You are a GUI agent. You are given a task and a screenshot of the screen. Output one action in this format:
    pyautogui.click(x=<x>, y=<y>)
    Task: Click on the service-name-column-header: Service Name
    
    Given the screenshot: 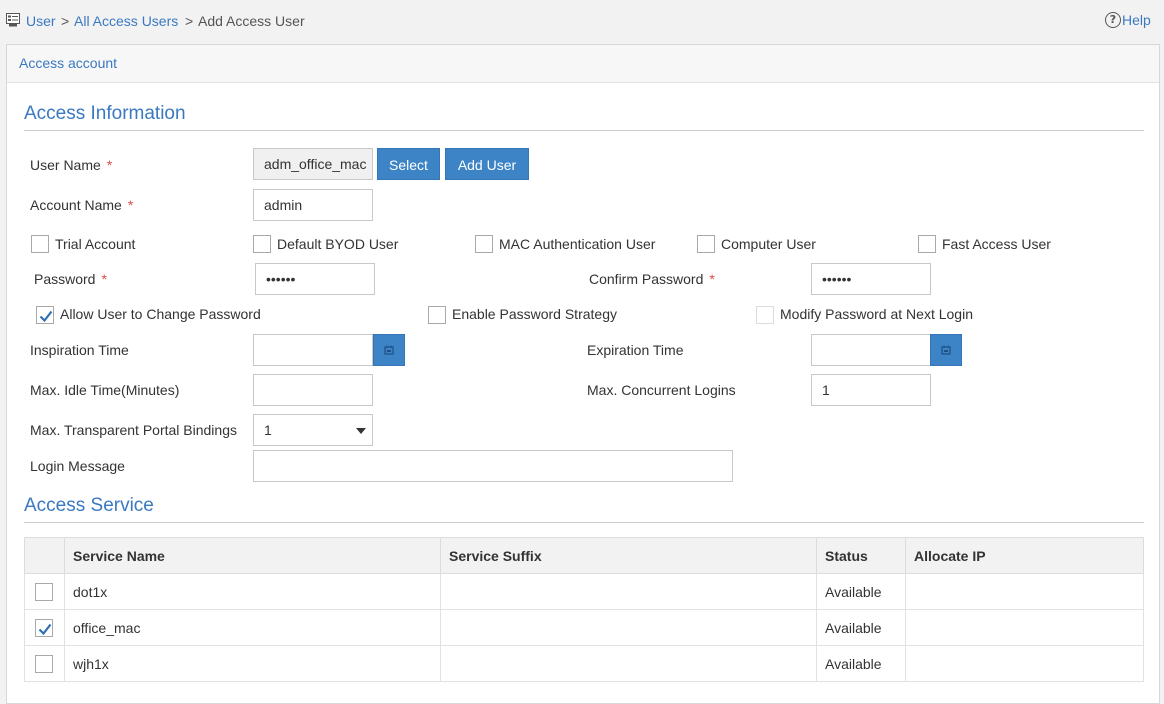 What is the action you would take?
    pyautogui.click(x=252, y=555)
    